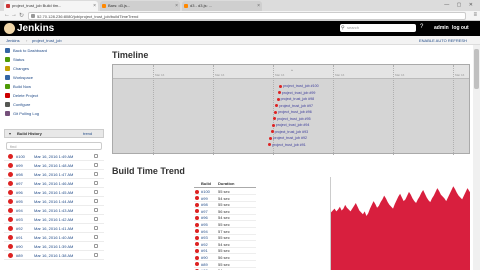  Describe the element at coordinates (14, 15) in the screenshot. I see `forward-icon: →` at that location.